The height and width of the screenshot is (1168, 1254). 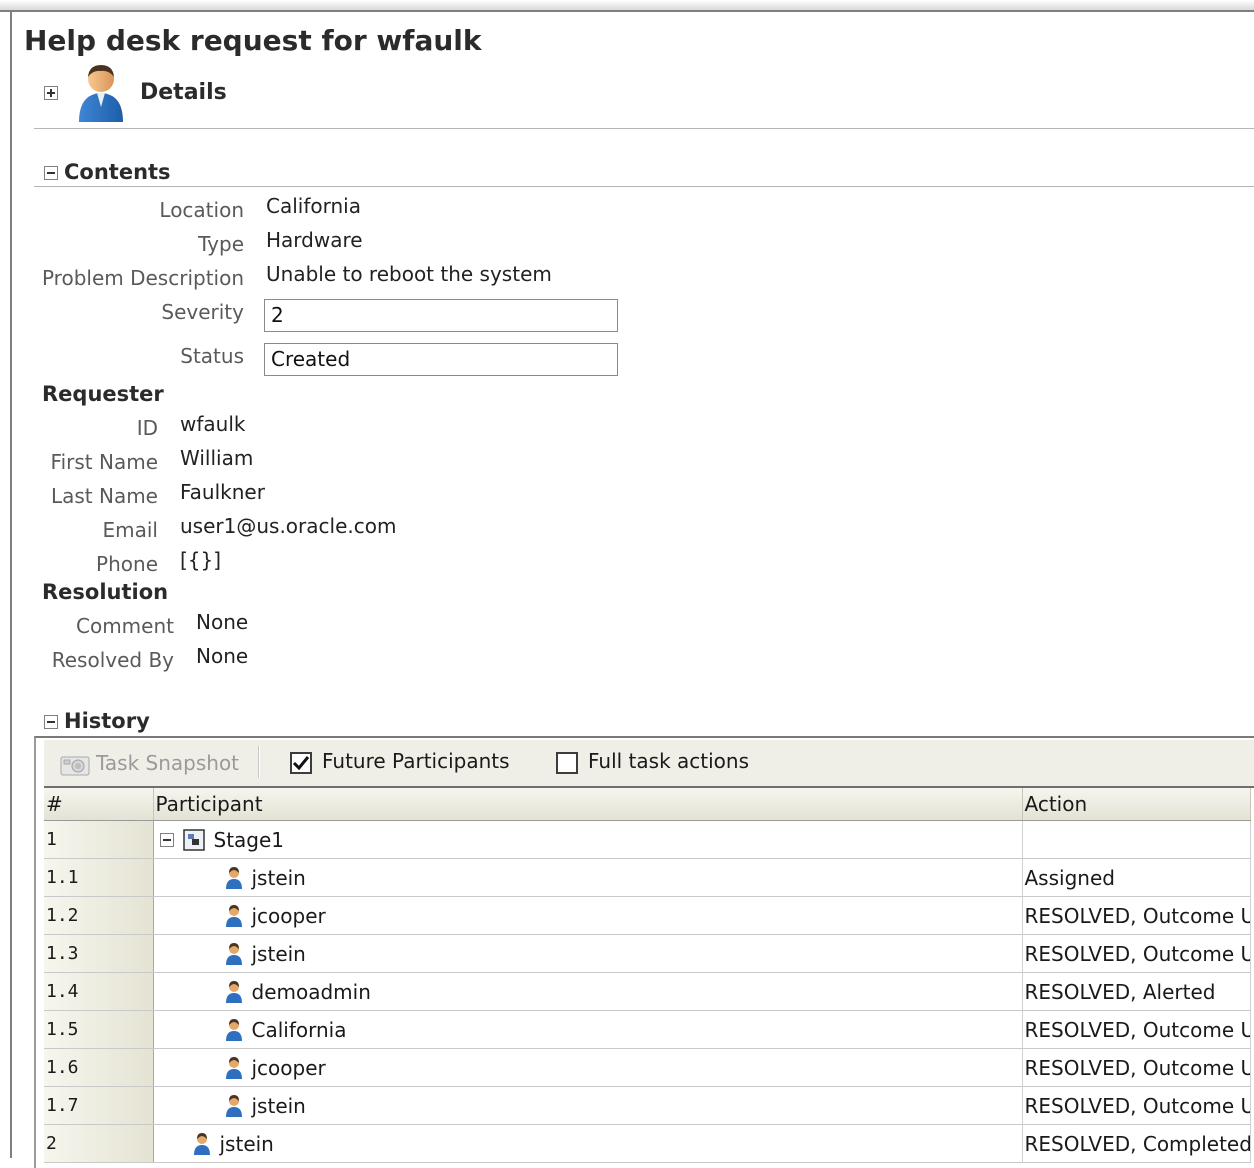 I want to click on action-cell: RESOLVED, Completed, so click(x=1136, y=1143).